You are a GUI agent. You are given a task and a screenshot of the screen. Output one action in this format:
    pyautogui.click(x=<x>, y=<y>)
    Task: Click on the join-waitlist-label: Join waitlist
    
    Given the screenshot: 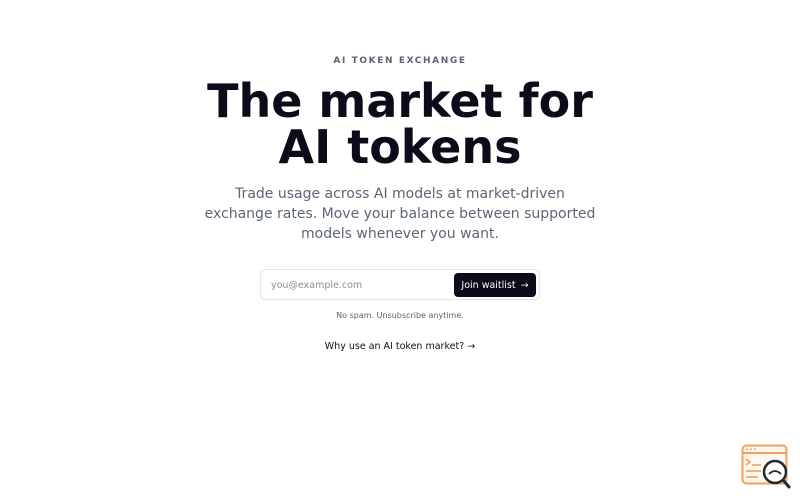 What is the action you would take?
    pyautogui.click(x=488, y=285)
    